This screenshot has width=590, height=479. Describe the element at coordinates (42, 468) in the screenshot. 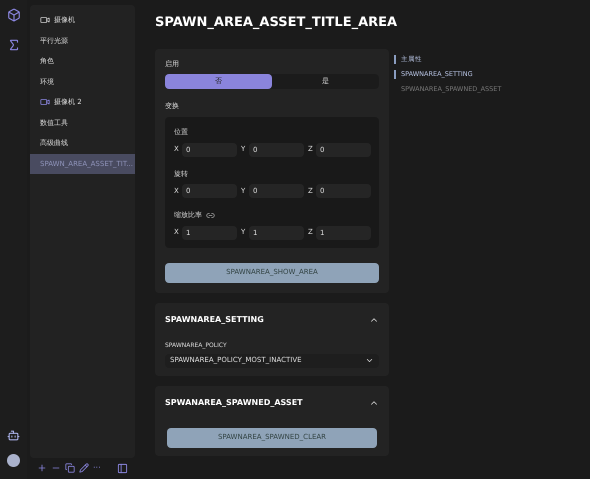

I see `add-icon` at that location.